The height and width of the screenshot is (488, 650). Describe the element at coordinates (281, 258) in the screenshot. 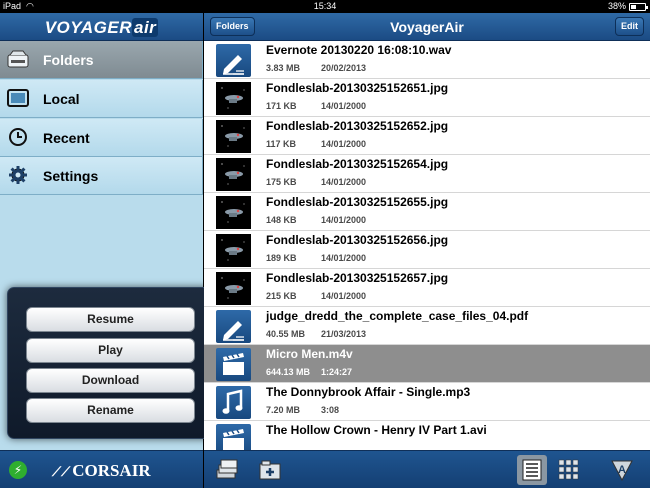

I see `file-size: 189 KB` at that location.